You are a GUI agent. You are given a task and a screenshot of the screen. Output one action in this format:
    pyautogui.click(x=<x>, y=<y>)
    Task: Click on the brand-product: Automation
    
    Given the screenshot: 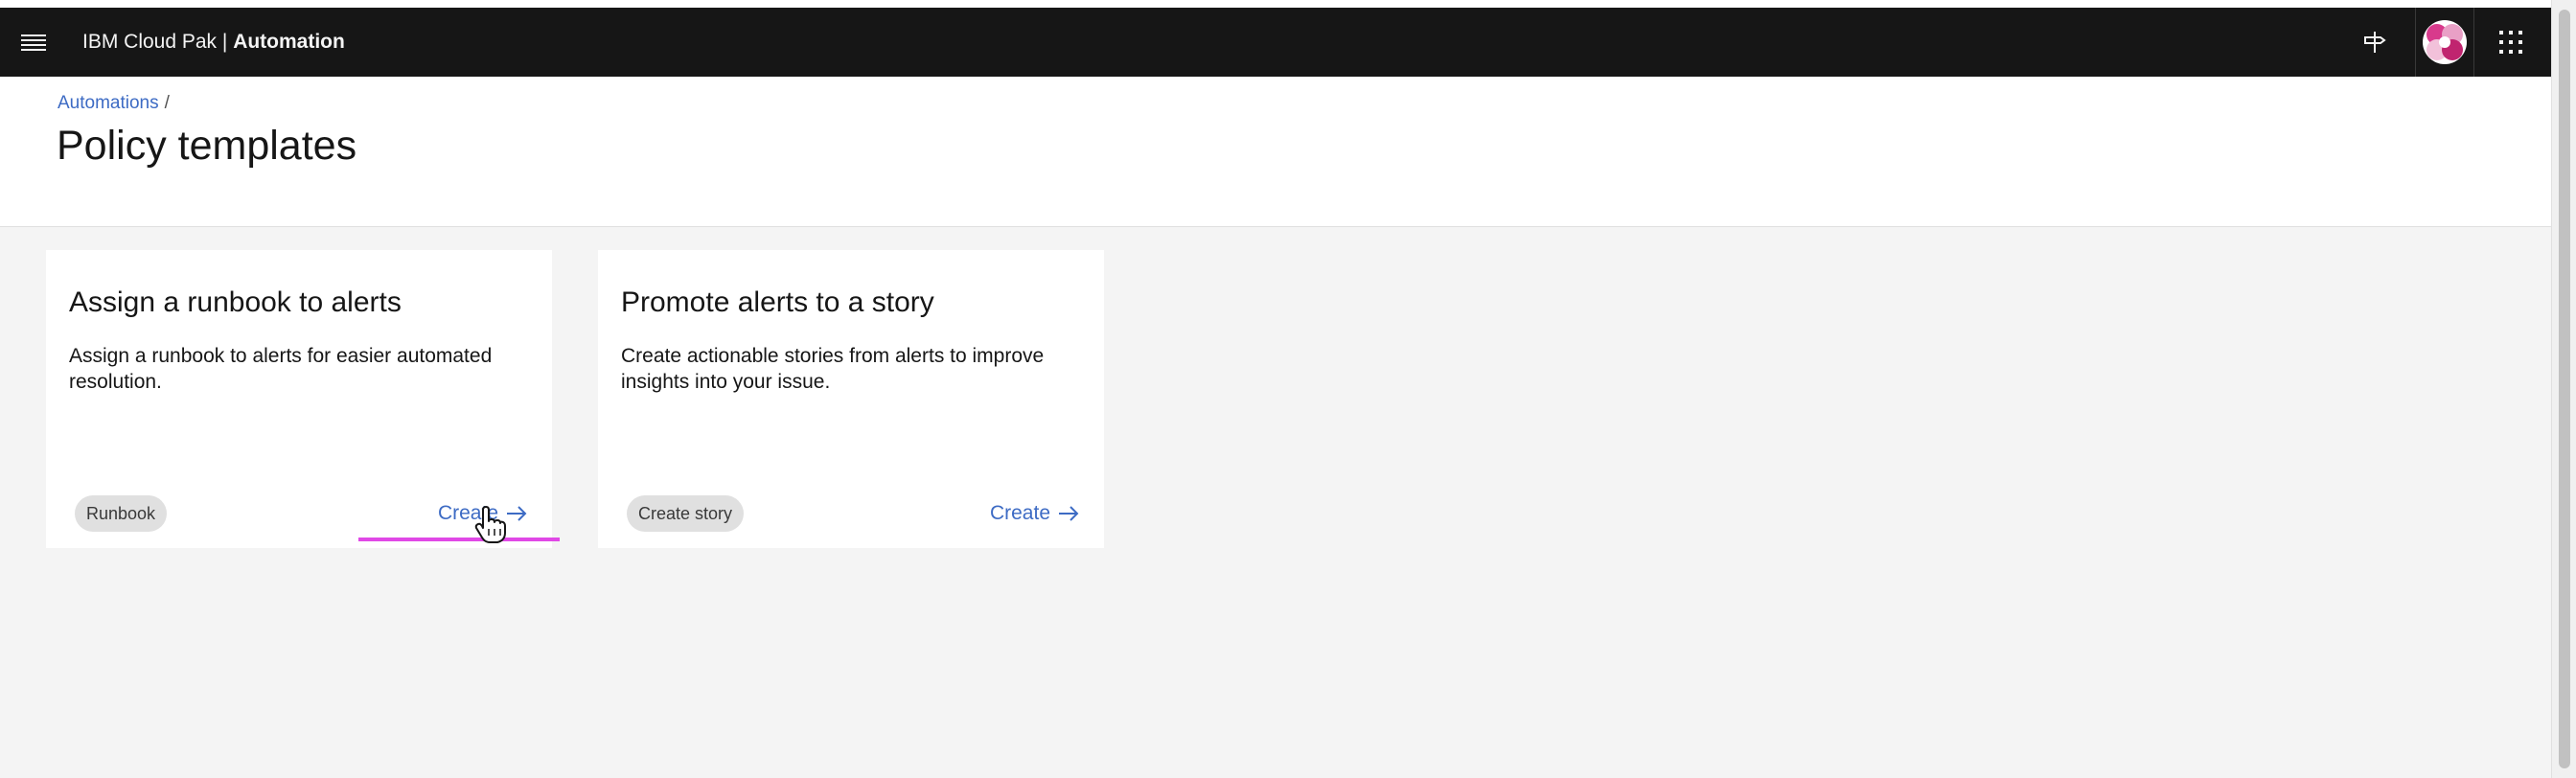 What is the action you would take?
    pyautogui.click(x=289, y=42)
    